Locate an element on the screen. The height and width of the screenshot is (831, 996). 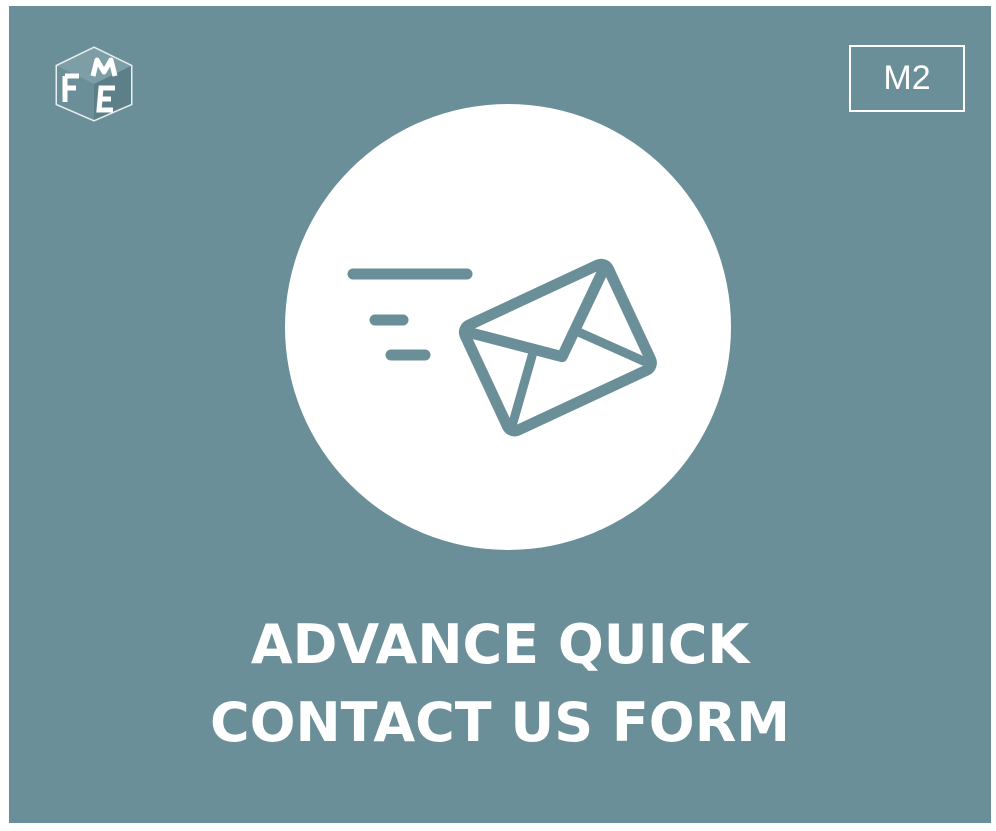
title-line-2: CONTACT US FORM is located at coordinates (500, 722).